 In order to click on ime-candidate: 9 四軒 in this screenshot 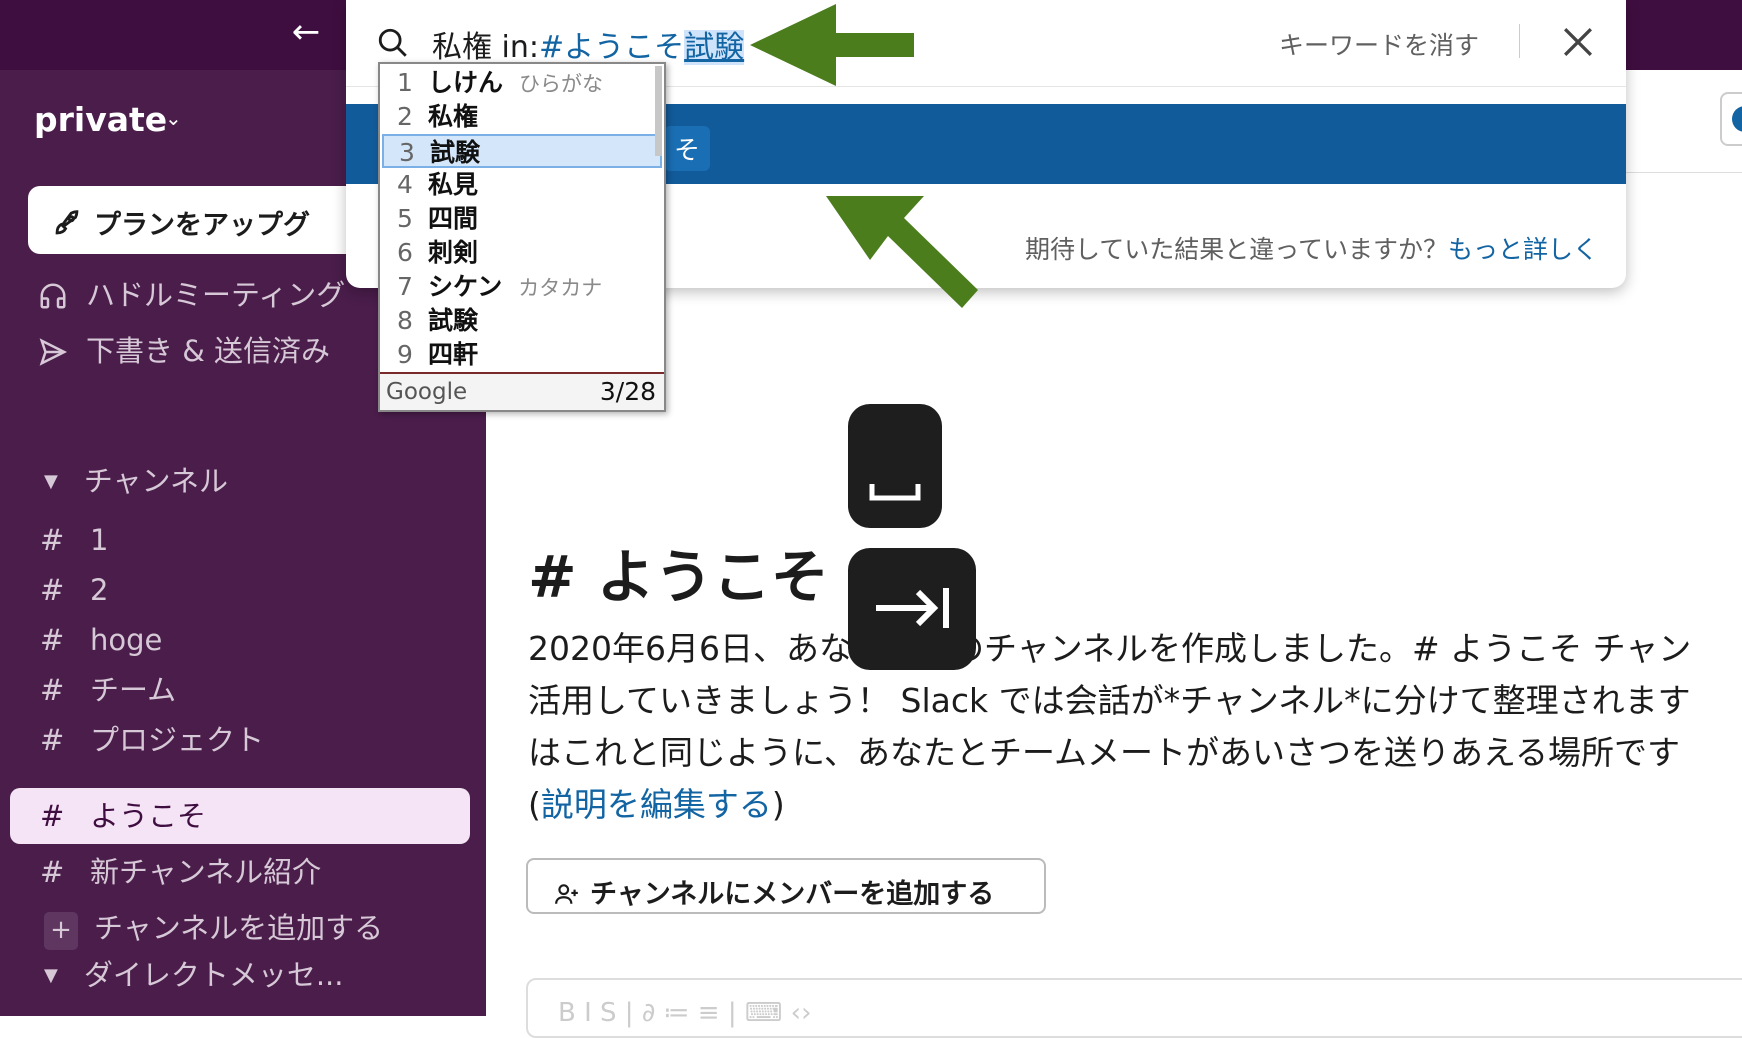, I will do `click(522, 355)`.